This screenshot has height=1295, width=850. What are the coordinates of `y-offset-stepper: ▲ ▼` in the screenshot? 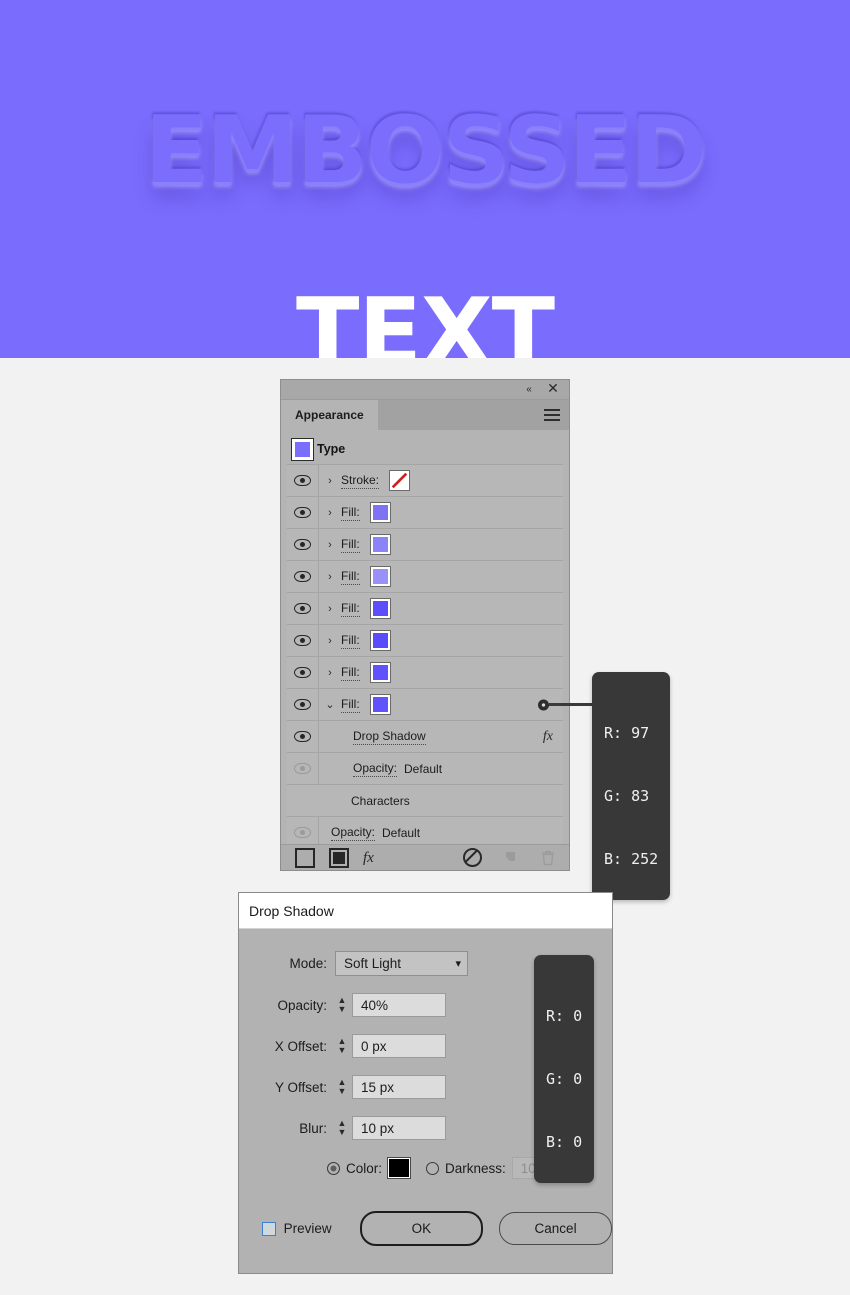 It's located at (342, 1087).